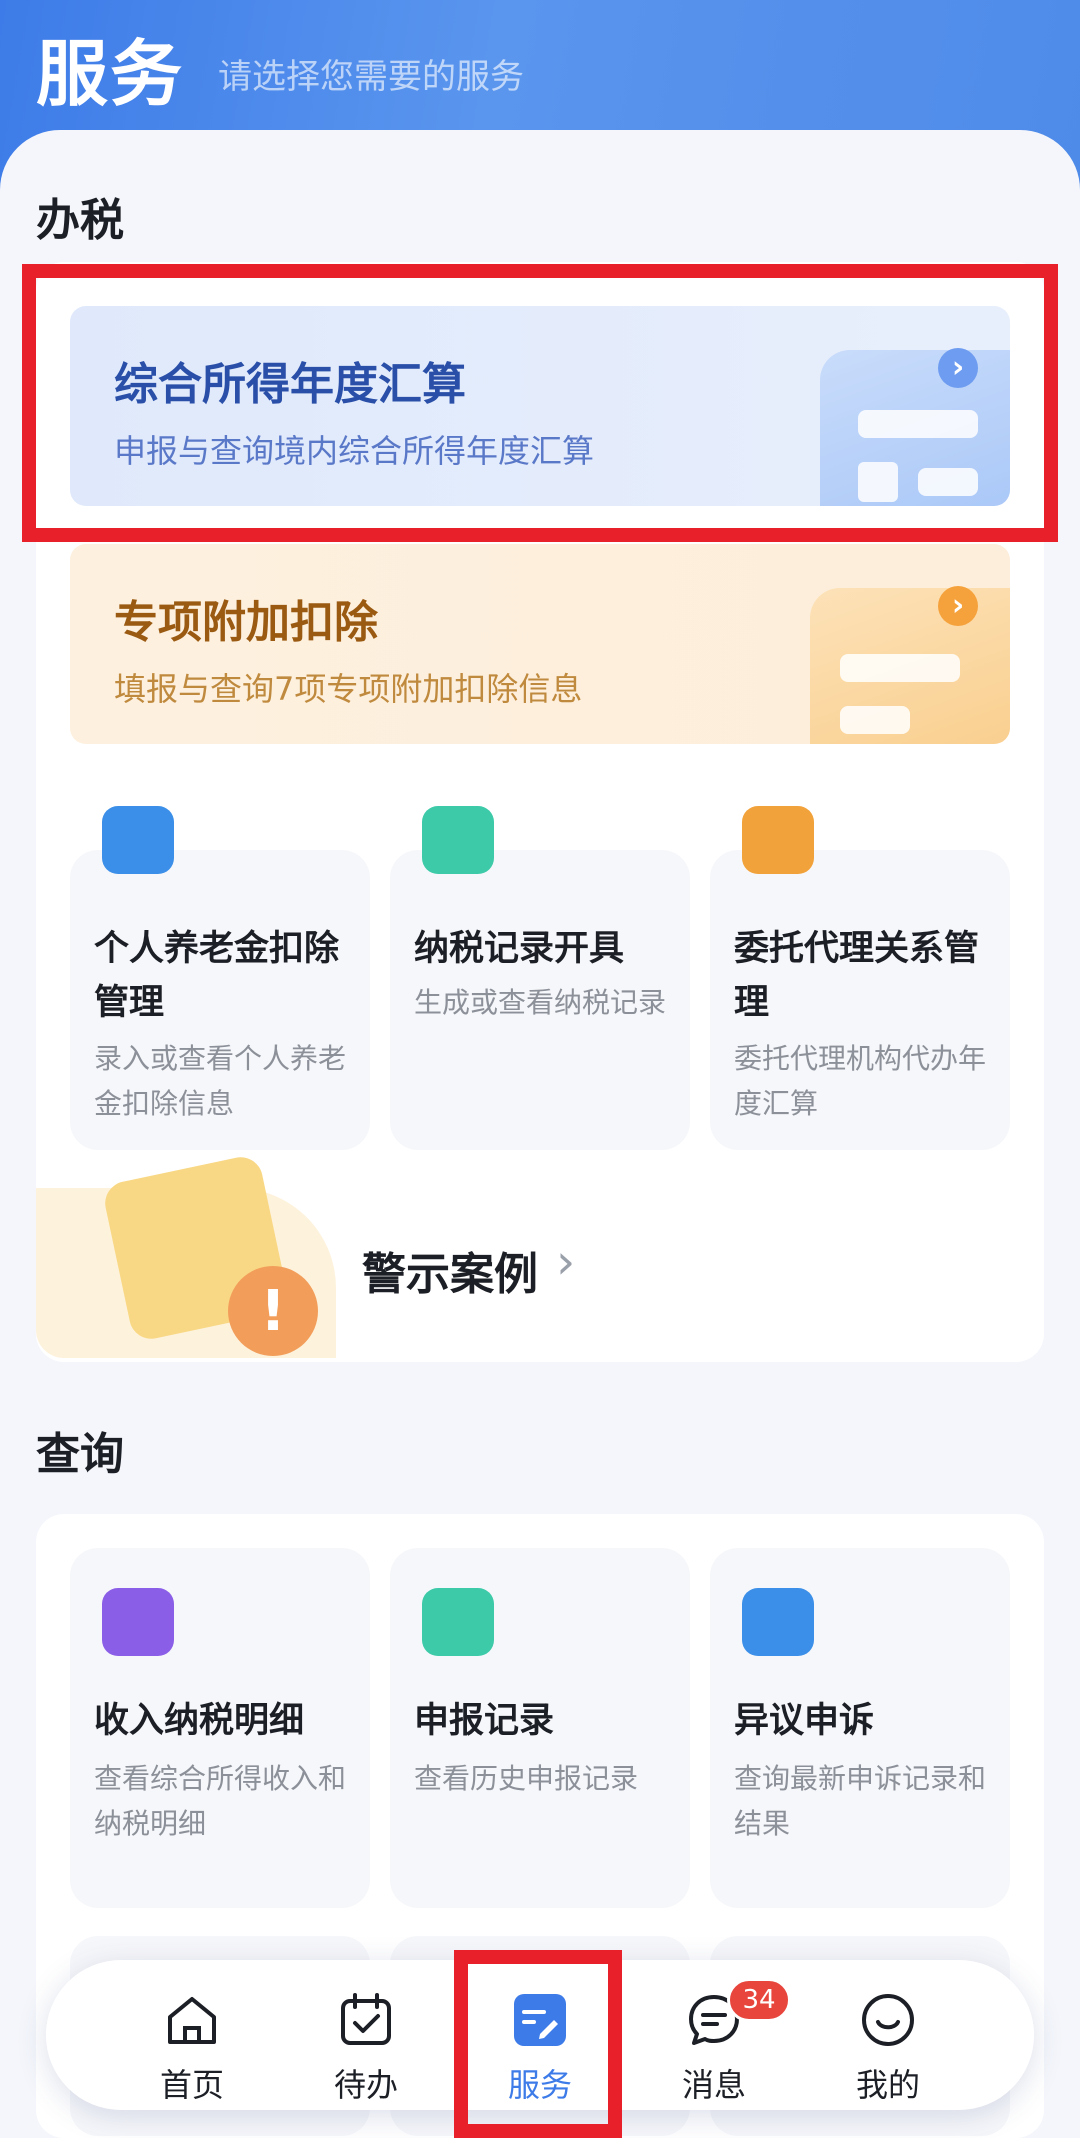 This screenshot has height=2138, width=1080. Describe the element at coordinates (220, 1081) in the screenshot. I see `card-desc: 录入或查看个人养老金扣除信息` at that location.